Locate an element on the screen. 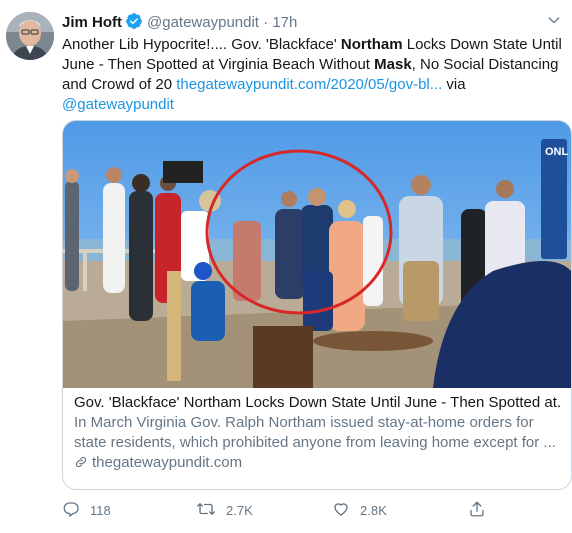  share-icon is located at coordinates (482, 510).